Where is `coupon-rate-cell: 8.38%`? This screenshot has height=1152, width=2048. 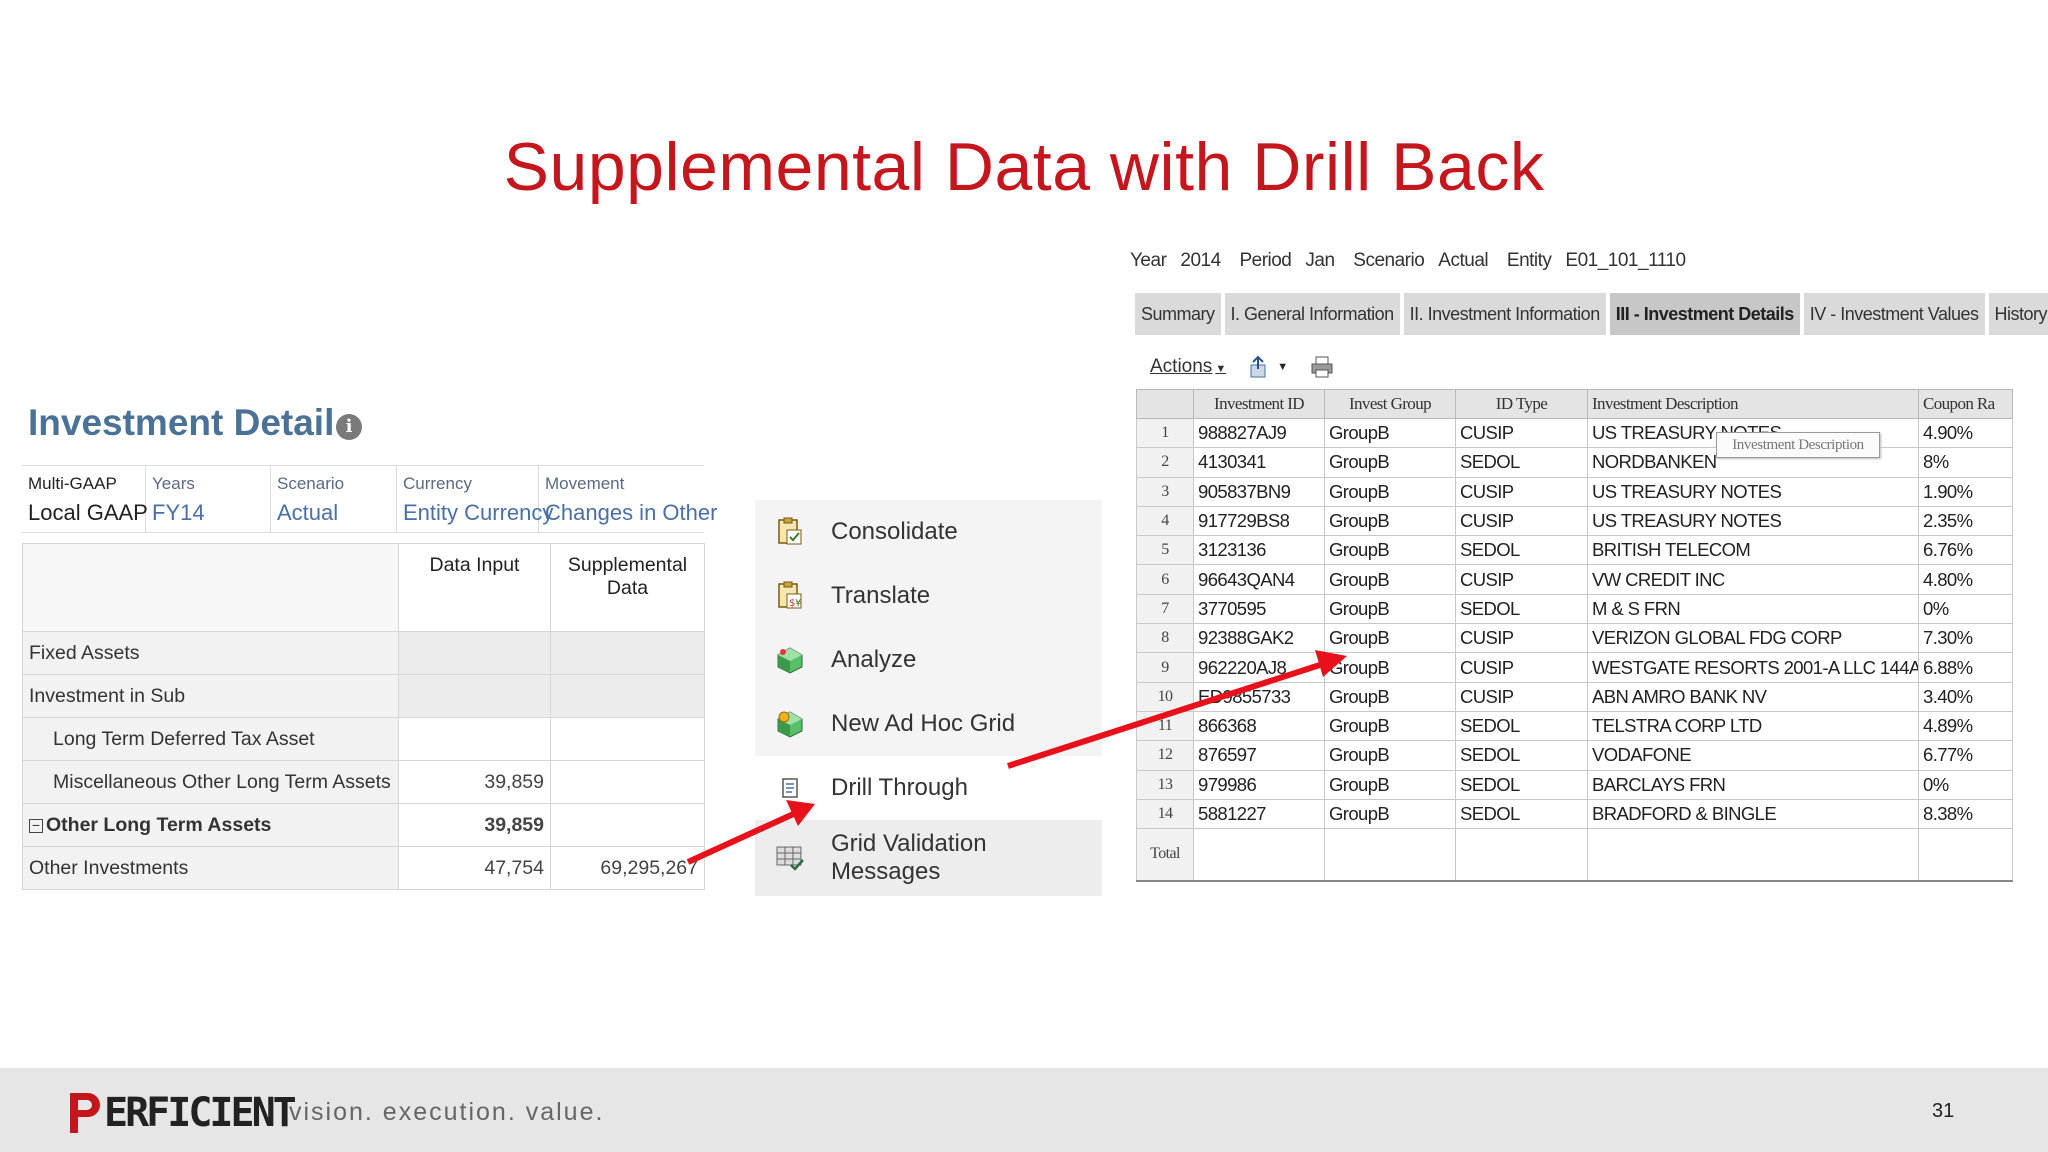
coupon-rate-cell: 8.38% is located at coordinates (1965, 814).